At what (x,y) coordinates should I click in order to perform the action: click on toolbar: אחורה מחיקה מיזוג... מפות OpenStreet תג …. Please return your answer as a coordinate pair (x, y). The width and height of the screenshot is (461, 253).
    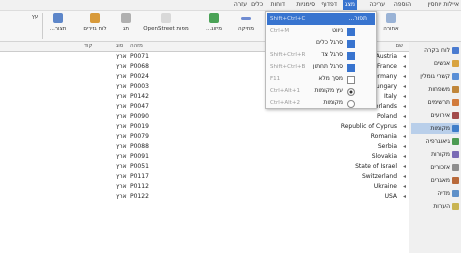
    Looking at the image, I should click on (230, 26).